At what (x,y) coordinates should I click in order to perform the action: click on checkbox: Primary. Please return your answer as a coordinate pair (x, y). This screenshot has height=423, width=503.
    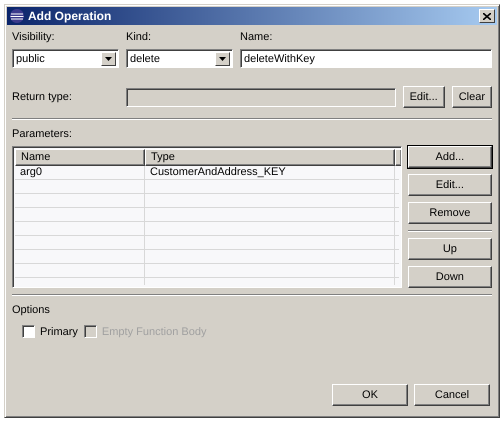
    Looking at the image, I should click on (50, 331).